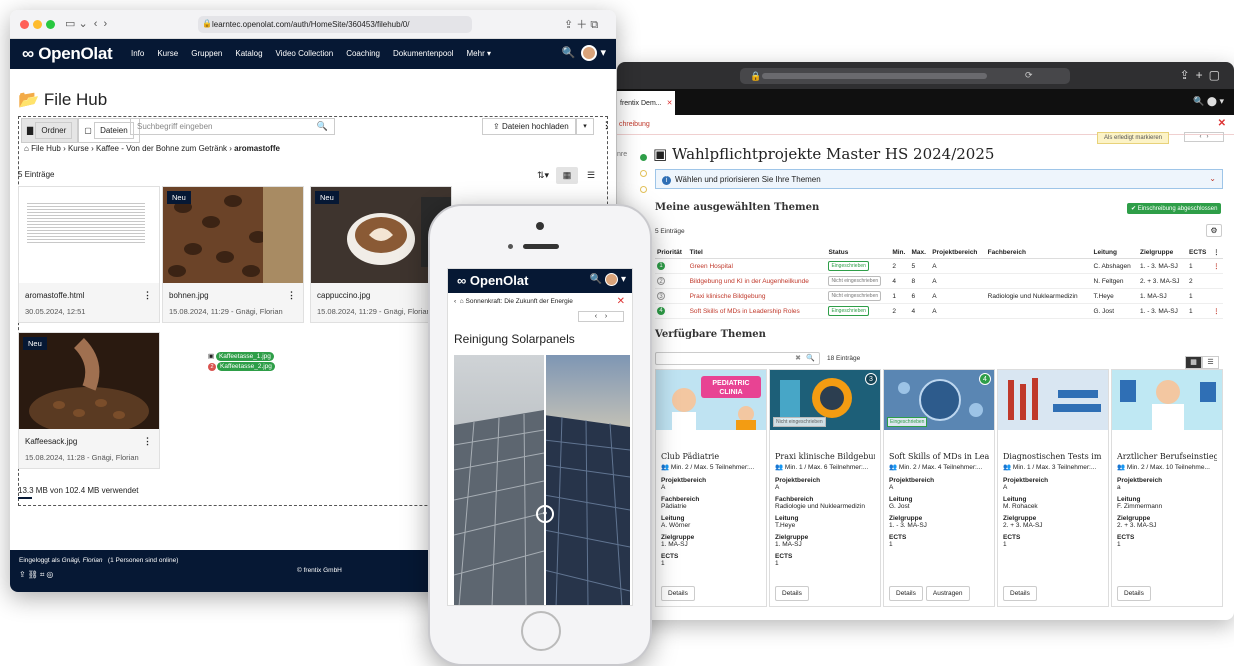 The image size is (1234, 666). I want to click on browser-actions: ⇪+▢, so click(1203, 75).